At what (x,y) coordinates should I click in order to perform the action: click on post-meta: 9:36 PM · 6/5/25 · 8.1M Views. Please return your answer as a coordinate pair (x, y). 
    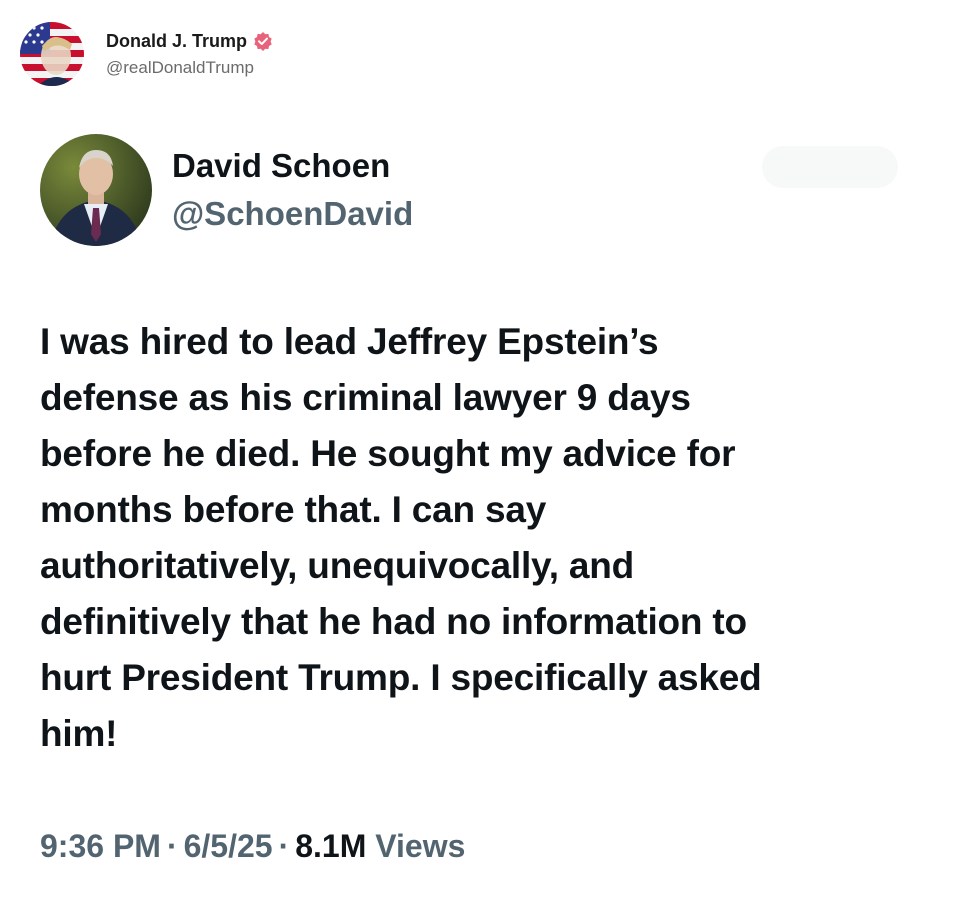
    Looking at the image, I should click on (252, 846).